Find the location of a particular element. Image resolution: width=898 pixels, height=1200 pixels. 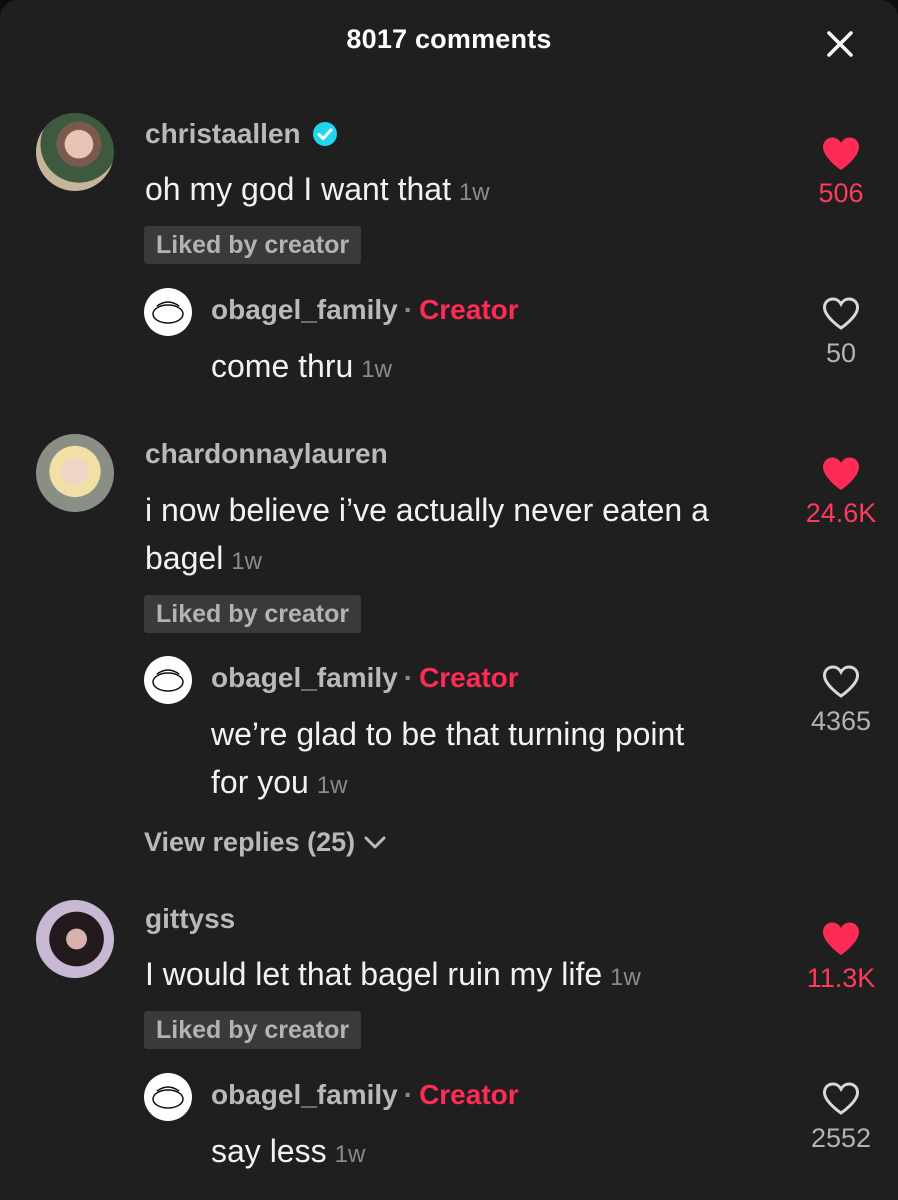

avatar-chardonnaylauren is located at coordinates (75, 473).